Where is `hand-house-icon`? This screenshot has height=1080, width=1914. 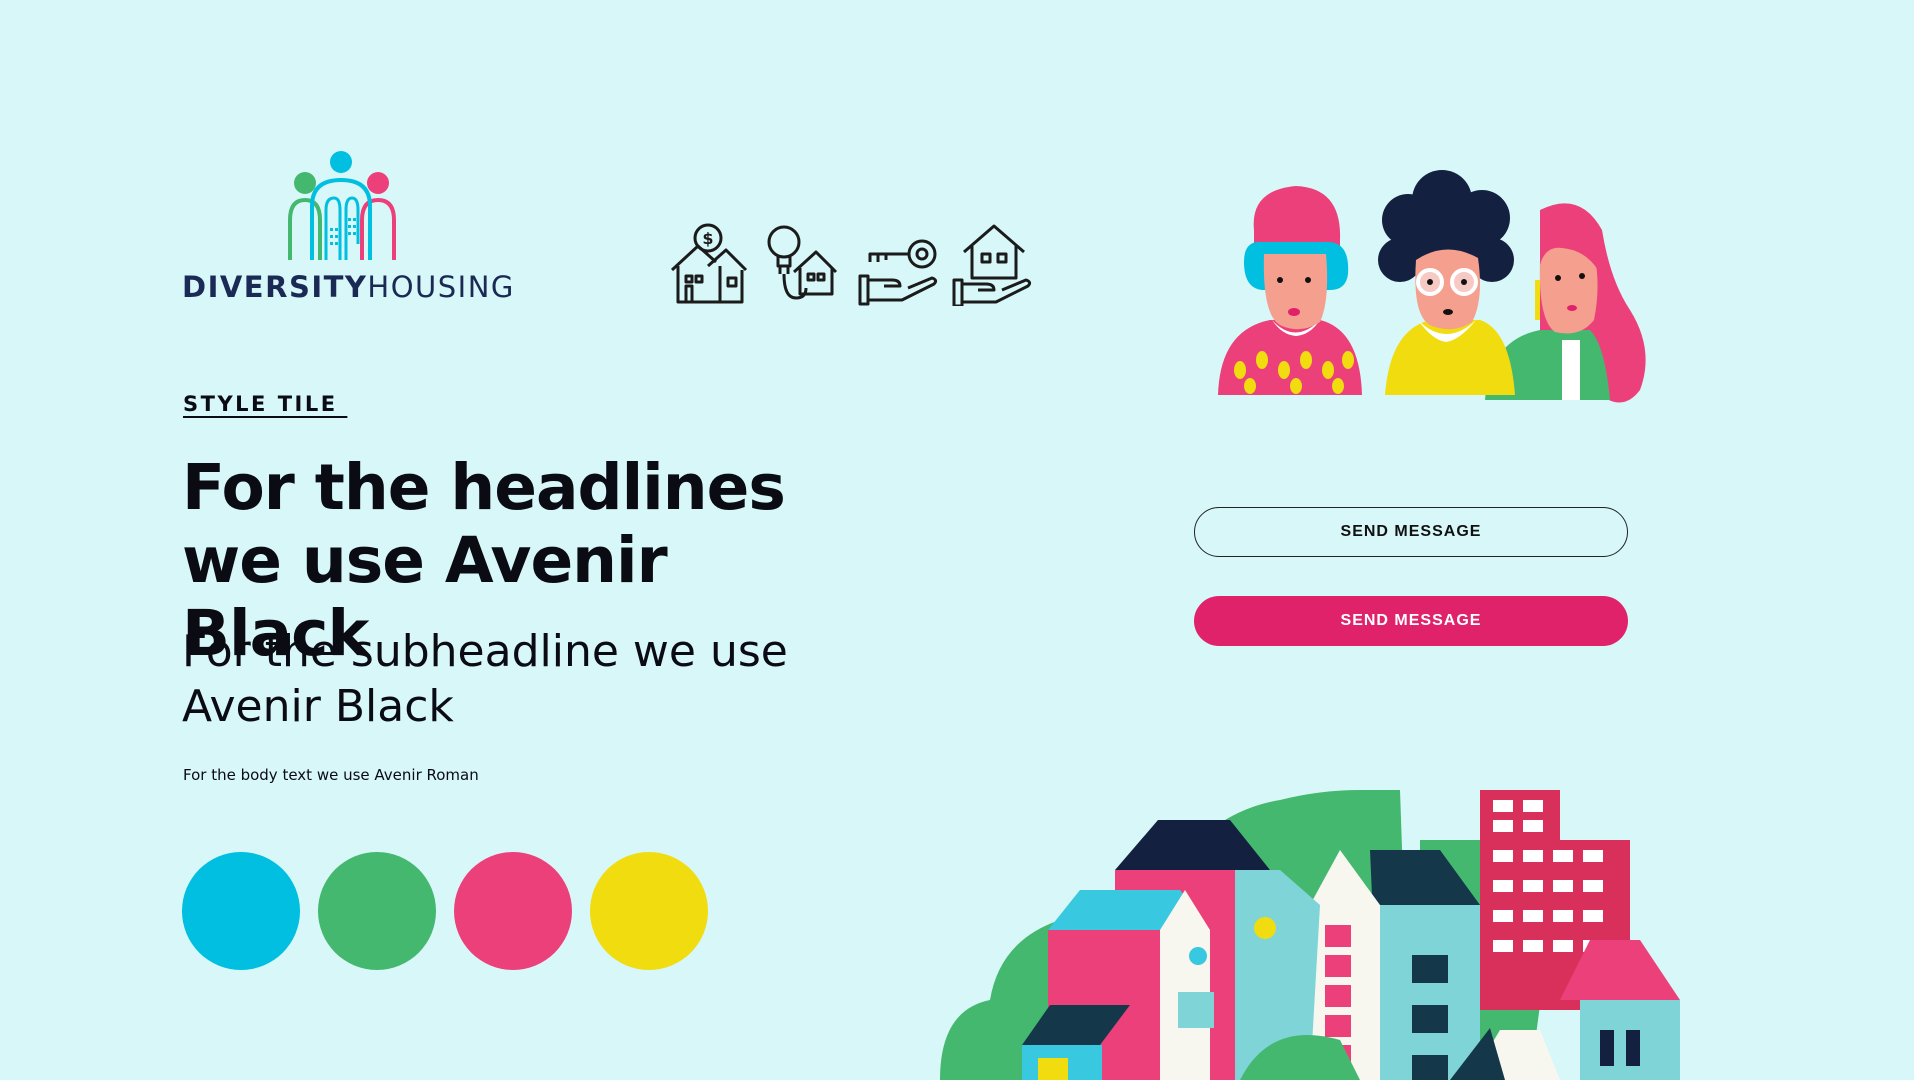 hand-house-icon is located at coordinates (992, 265).